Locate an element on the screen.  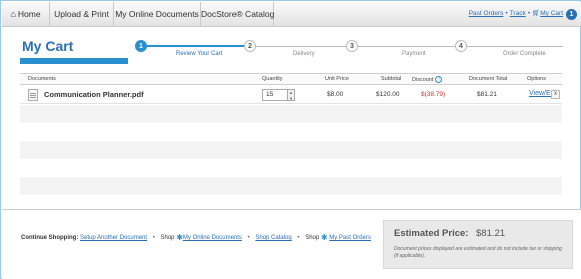
setup-another-document-link: Setup Another Document is located at coordinates (113, 238).